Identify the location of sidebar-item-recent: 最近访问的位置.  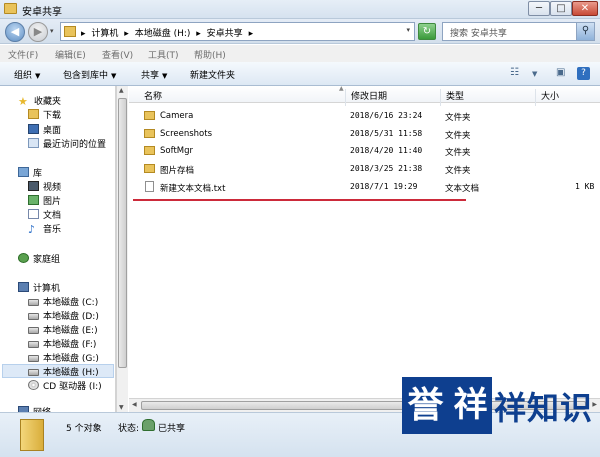
(67, 143).